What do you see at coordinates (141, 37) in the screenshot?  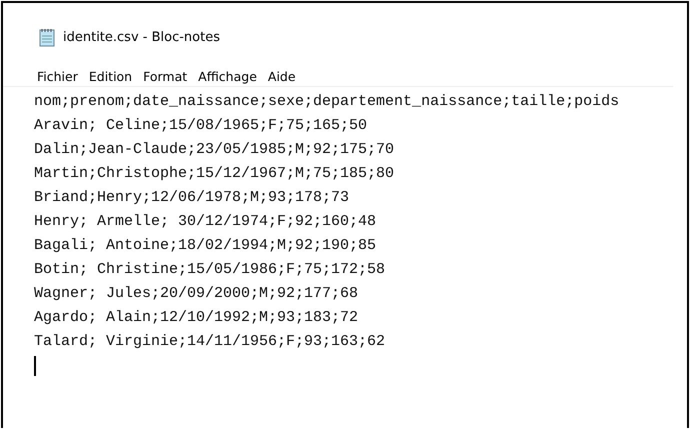 I see `window-title: identite.csv - Bloc-notes` at bounding box center [141, 37].